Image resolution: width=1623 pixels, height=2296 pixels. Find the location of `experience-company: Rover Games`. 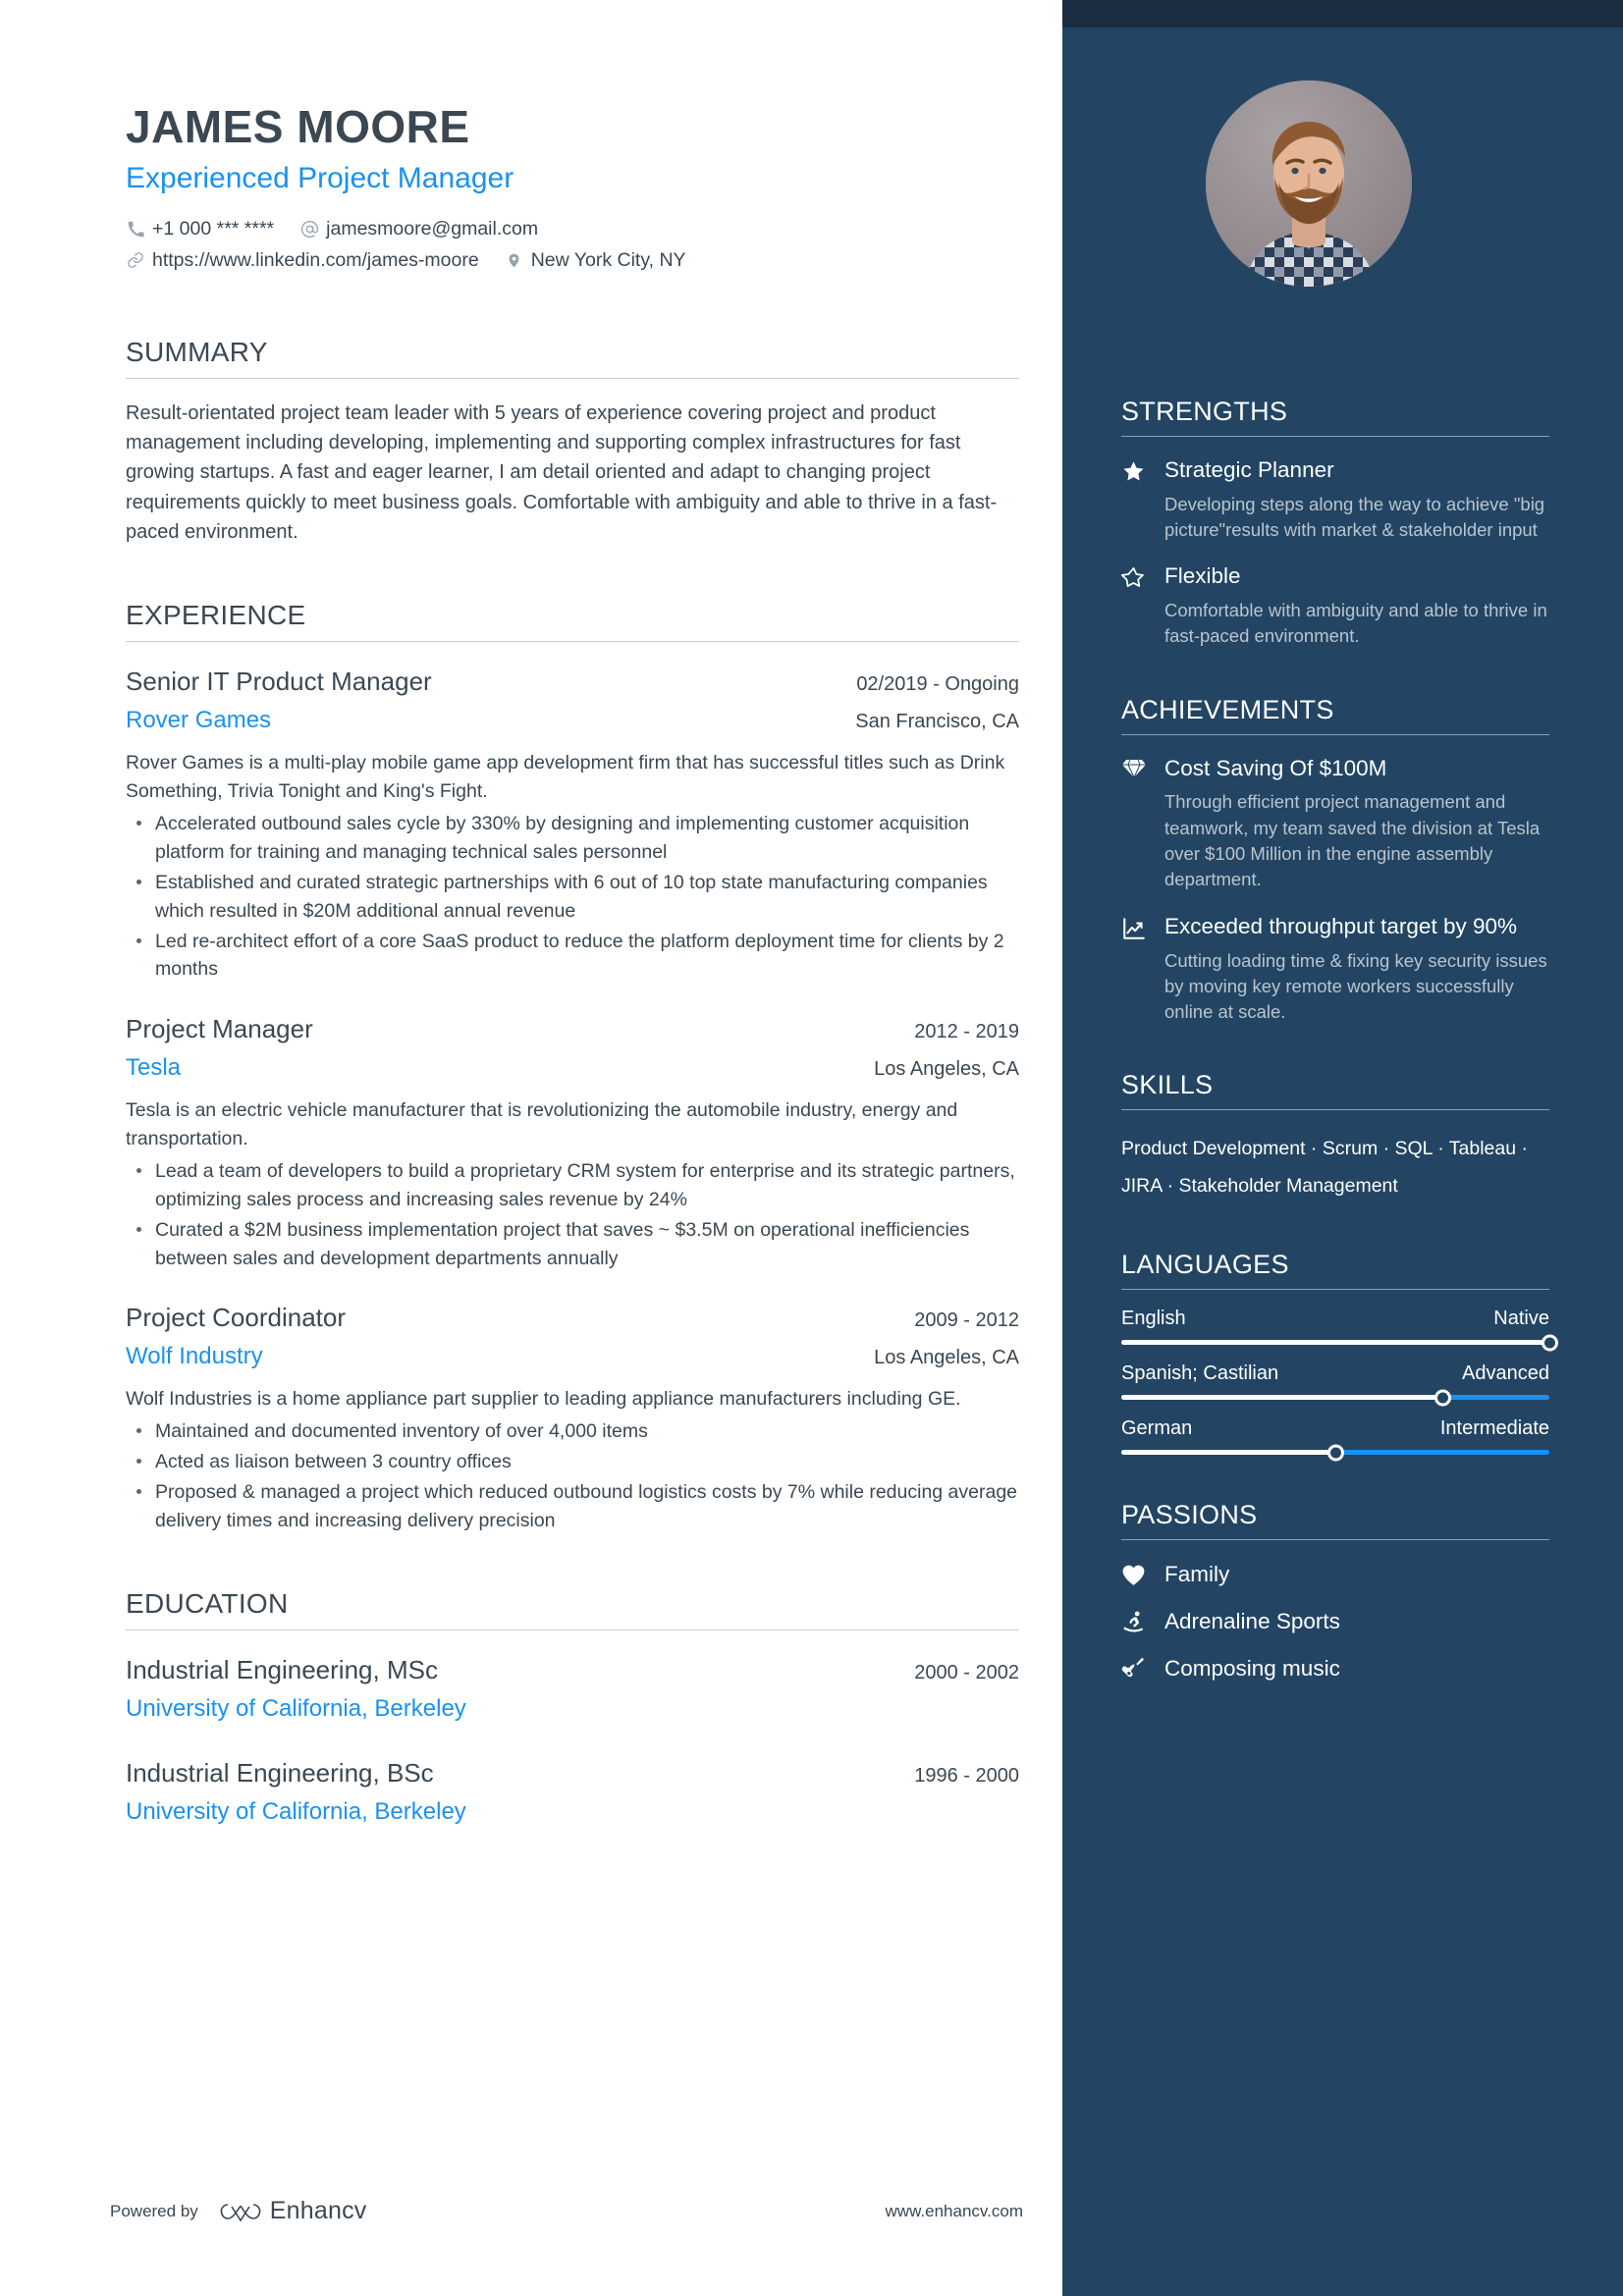

experience-company: Rover Games is located at coordinates (199, 720).